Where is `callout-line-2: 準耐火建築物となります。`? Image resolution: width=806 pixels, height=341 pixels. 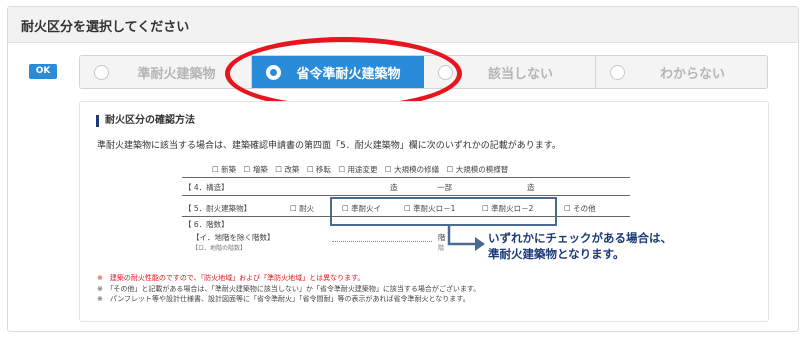 callout-line-2: 準耐火建築物となります。 is located at coordinates (556, 254).